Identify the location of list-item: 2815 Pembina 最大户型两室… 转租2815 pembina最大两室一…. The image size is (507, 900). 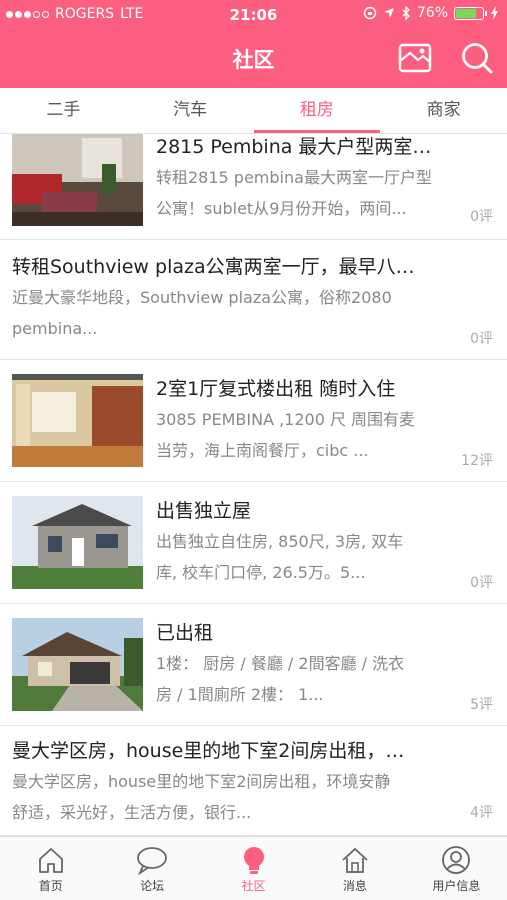
(253, 187).